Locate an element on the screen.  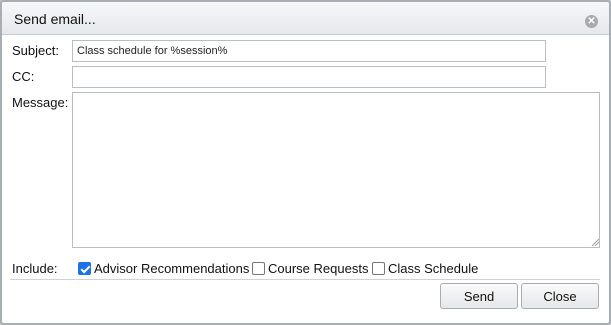
subject-input is located at coordinates (309, 51).